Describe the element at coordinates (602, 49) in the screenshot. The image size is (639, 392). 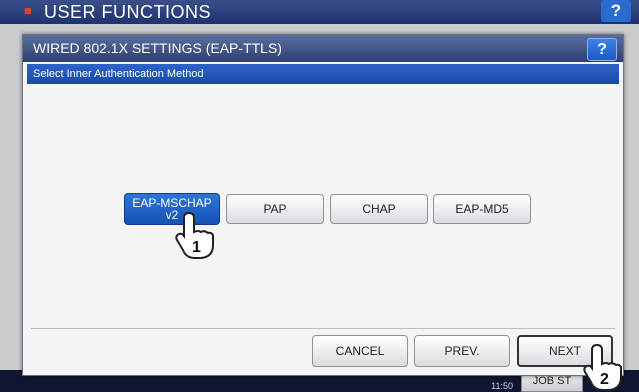
I see `help-button: ?` at that location.